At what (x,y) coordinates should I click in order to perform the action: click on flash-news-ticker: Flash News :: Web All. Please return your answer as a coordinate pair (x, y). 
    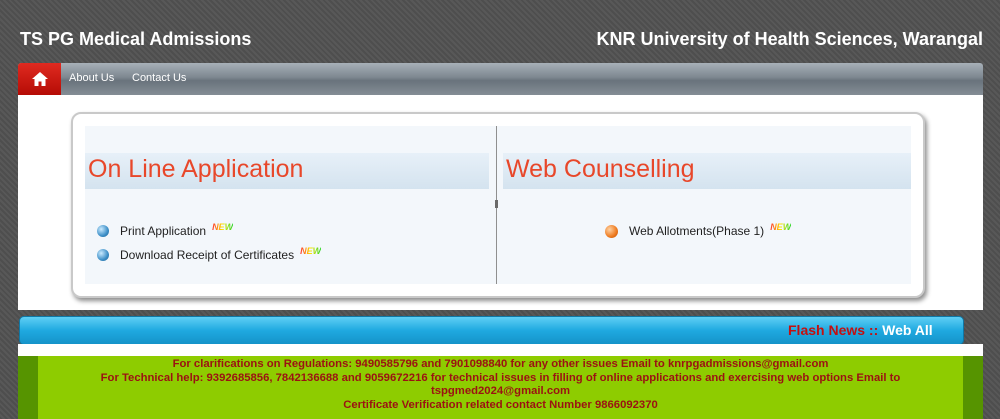
    Looking at the image, I should click on (860, 330).